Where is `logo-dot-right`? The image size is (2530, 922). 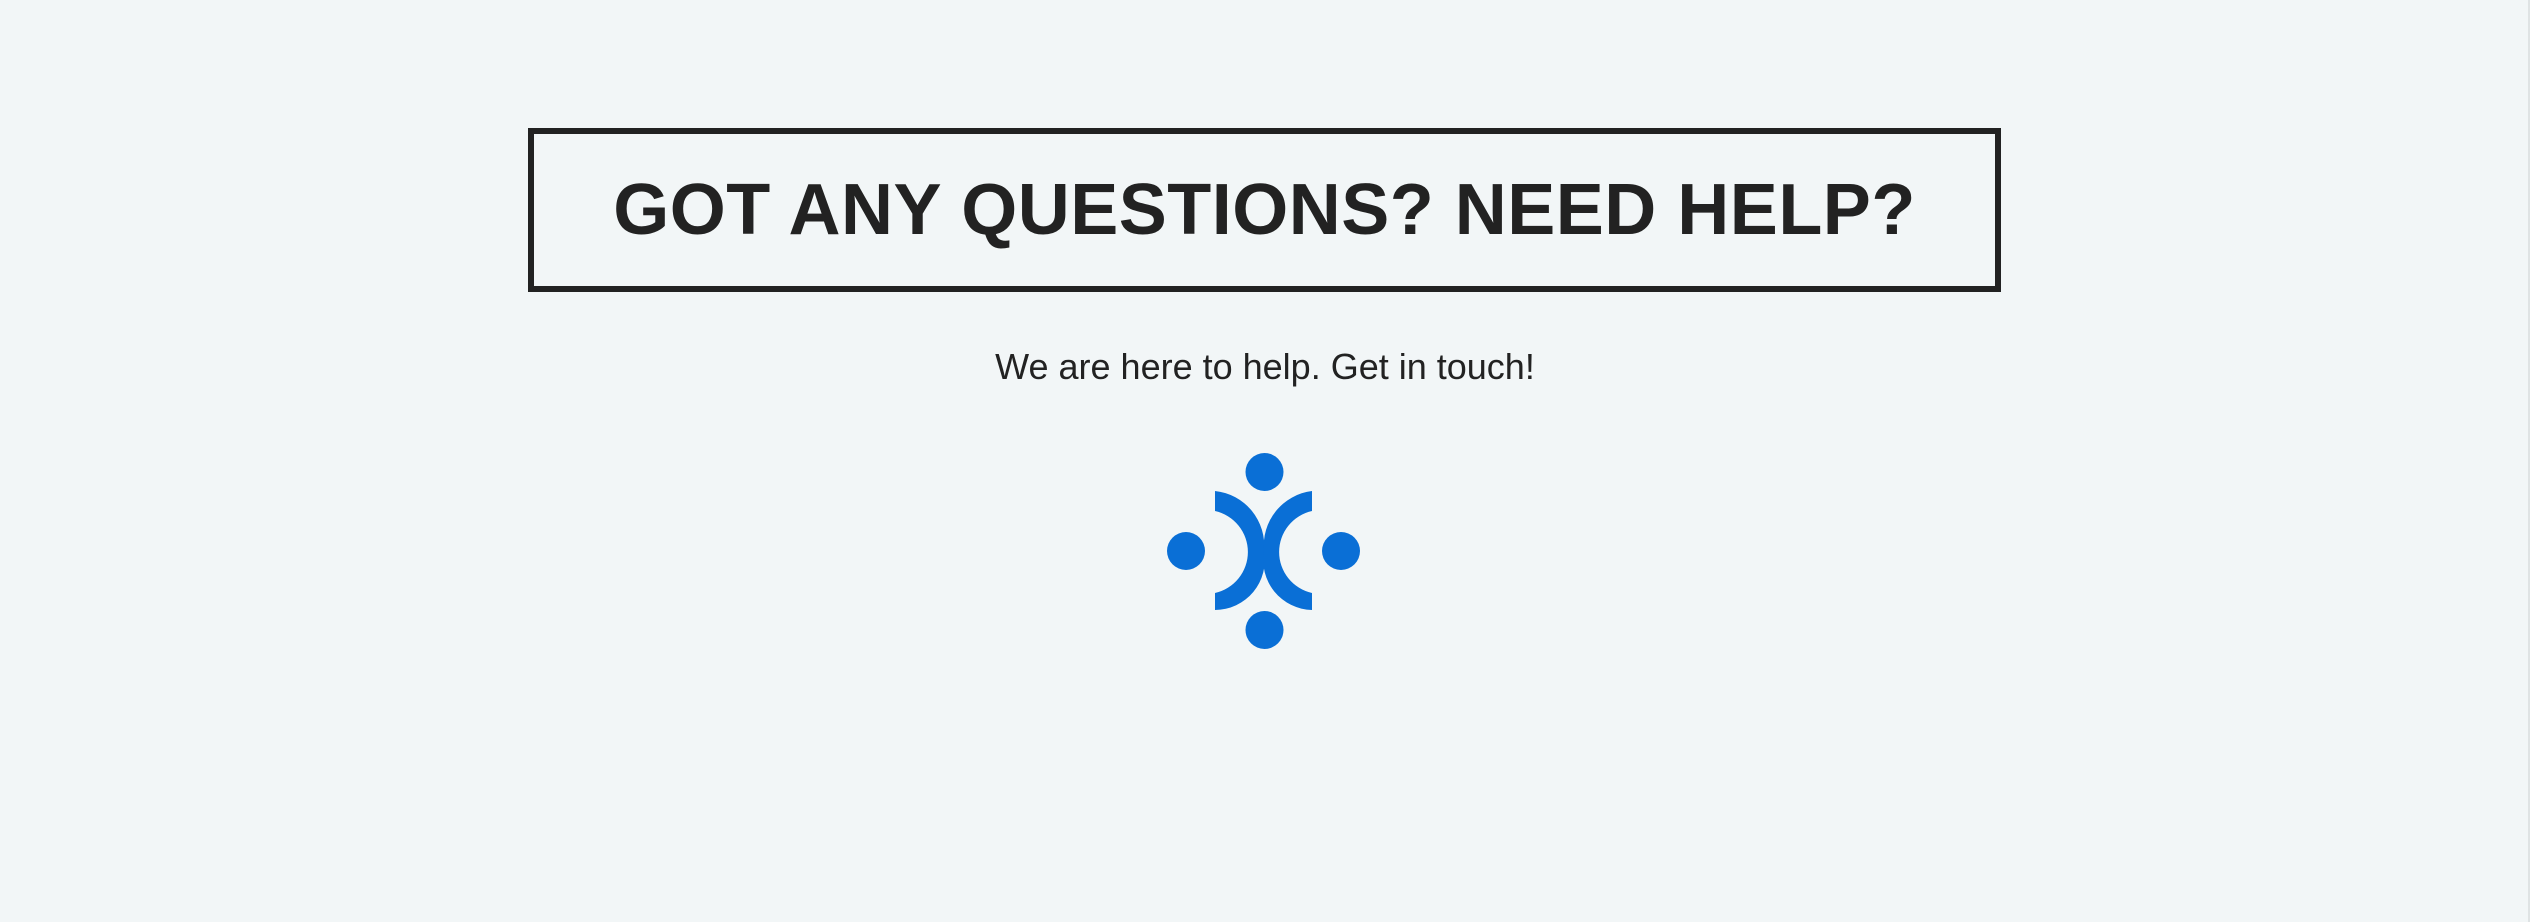 logo-dot-right is located at coordinates (1341, 551).